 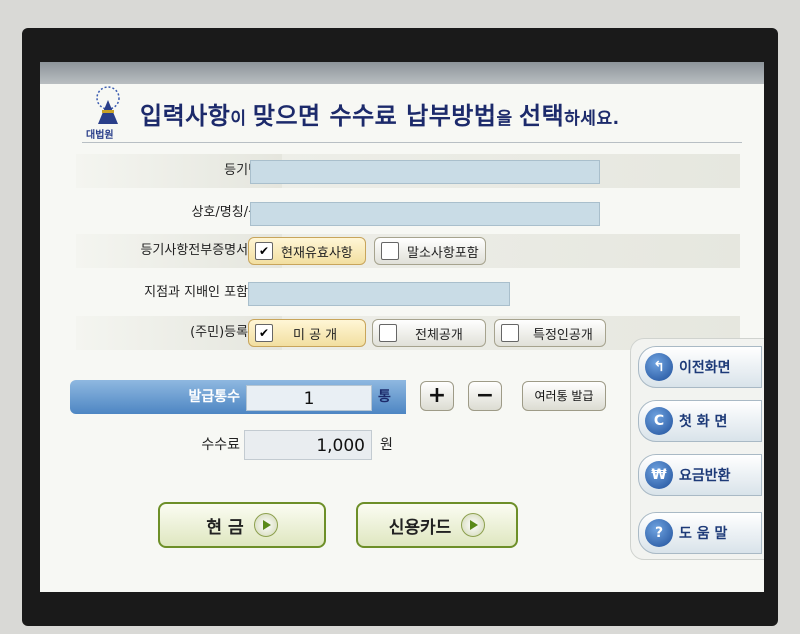 What do you see at coordinates (286, 116) in the screenshot?
I see `title-part: 맞으면` at bounding box center [286, 116].